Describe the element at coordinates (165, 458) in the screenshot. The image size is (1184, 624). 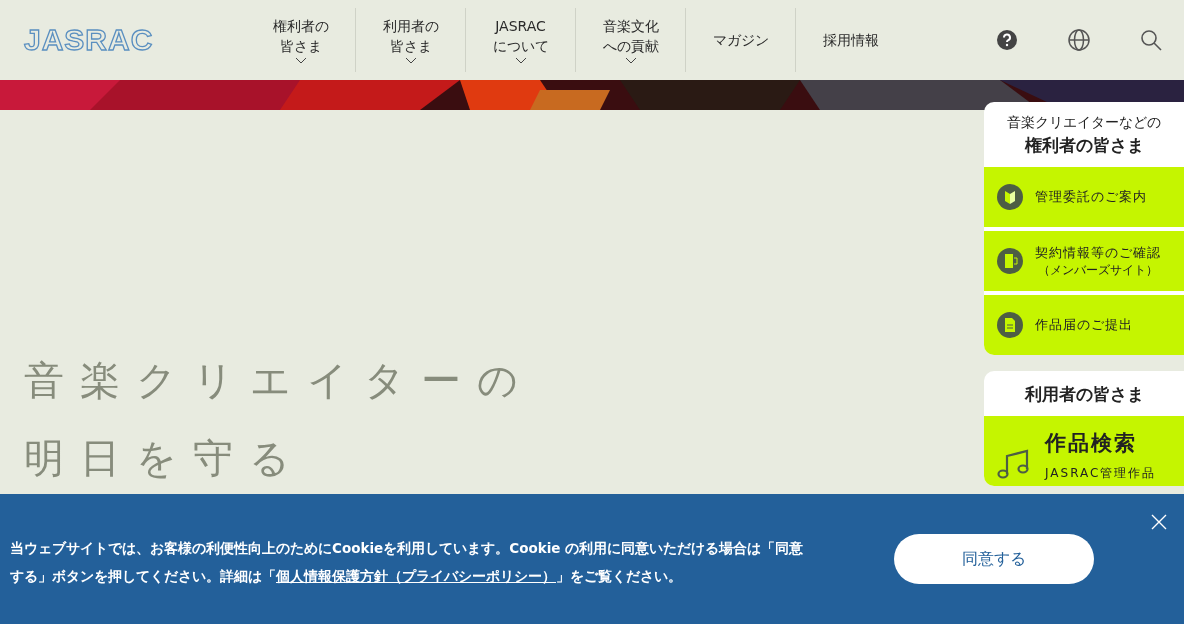
I see `hero-headline: 明日を守る` at that location.